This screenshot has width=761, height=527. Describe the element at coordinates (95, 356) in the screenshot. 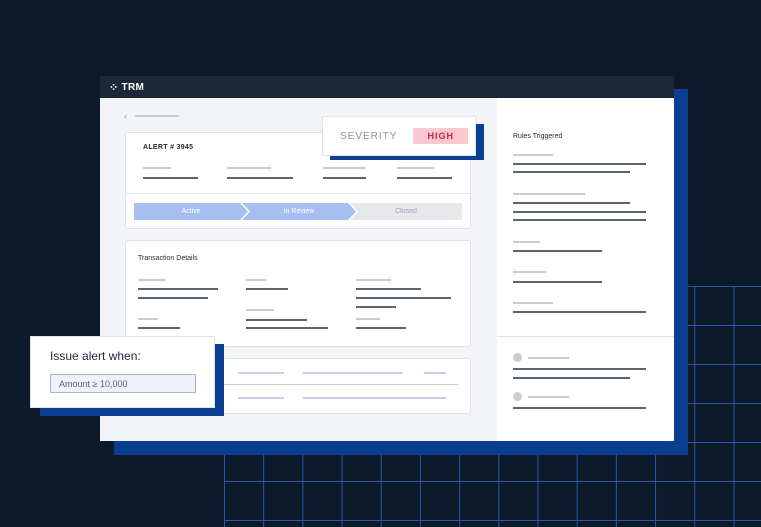

I see `issue-alert-label: Issue alert when:` at that location.